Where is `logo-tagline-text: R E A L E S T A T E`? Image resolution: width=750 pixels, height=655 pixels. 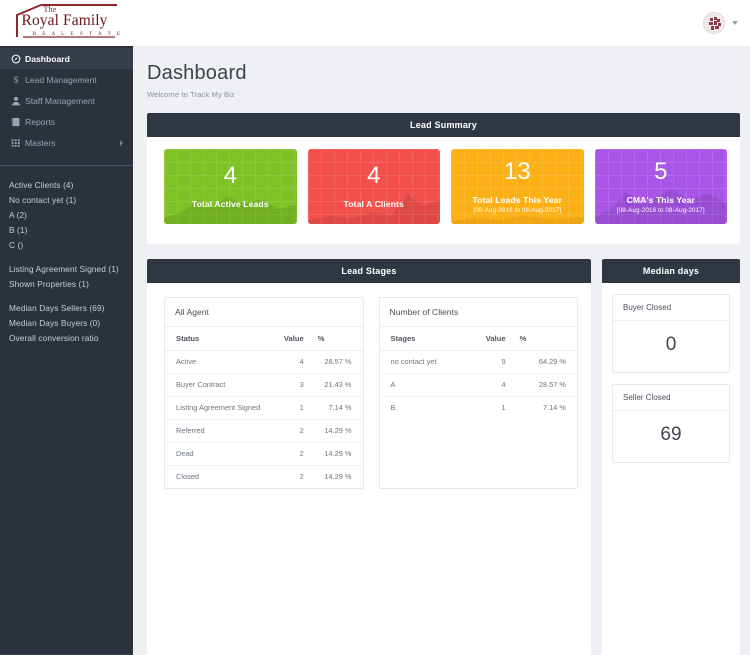
logo-tagline-text: R E A L E S T A T E is located at coordinates (77, 34).